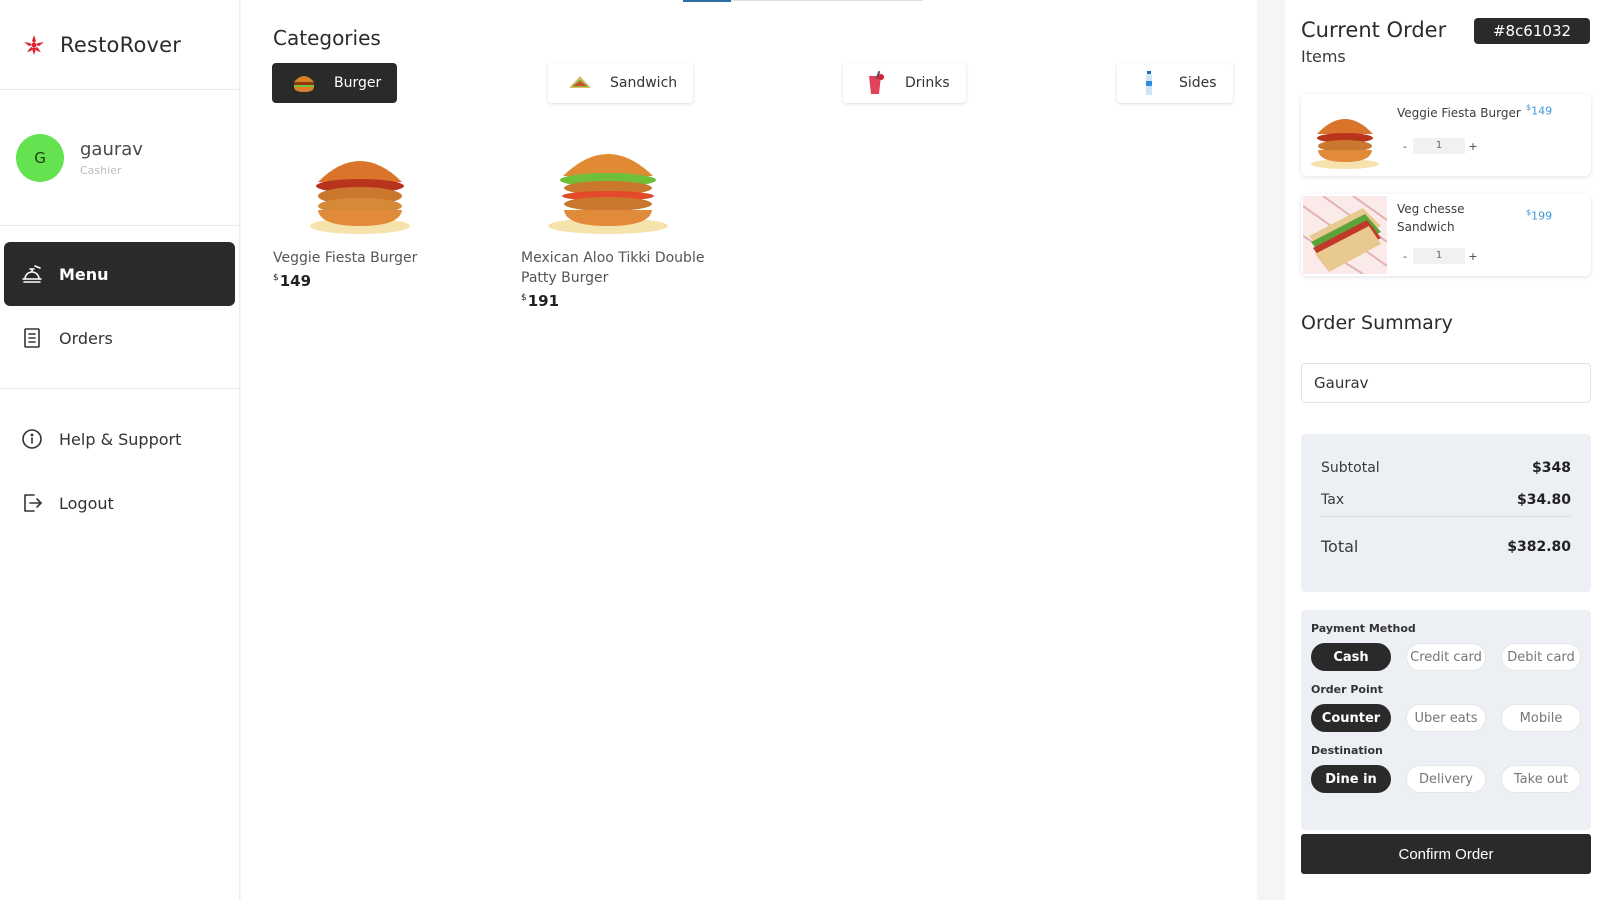  I want to click on order-point-options: Counter Uber eats Mobile, so click(1446, 718).